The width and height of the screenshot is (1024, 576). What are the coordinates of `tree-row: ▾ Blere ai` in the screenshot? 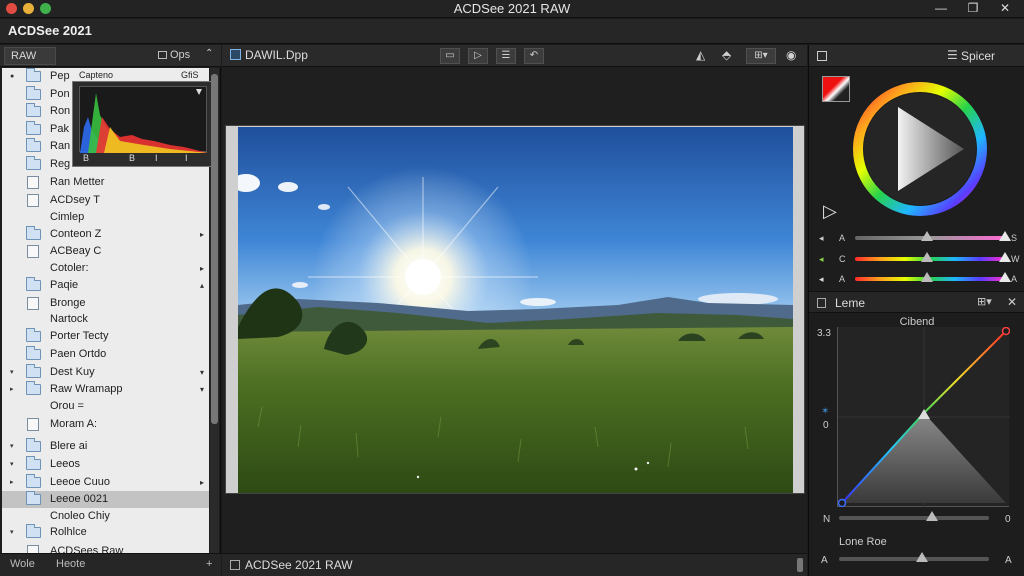 It's located at (105, 446).